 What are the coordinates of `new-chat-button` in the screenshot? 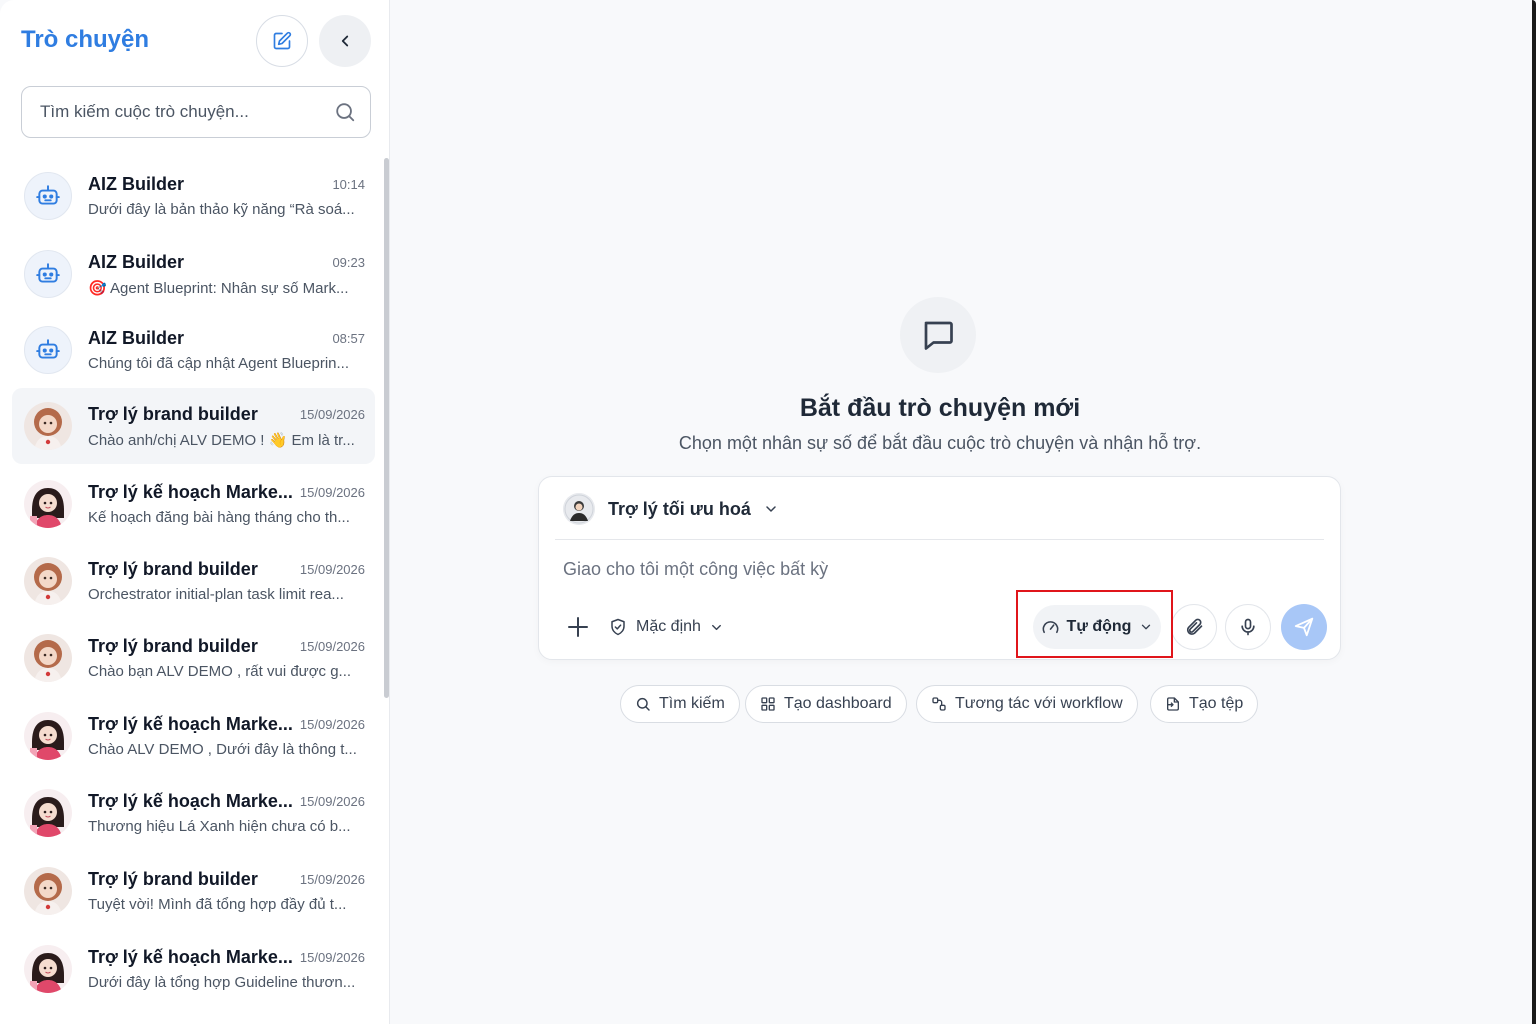 It's located at (282, 41).